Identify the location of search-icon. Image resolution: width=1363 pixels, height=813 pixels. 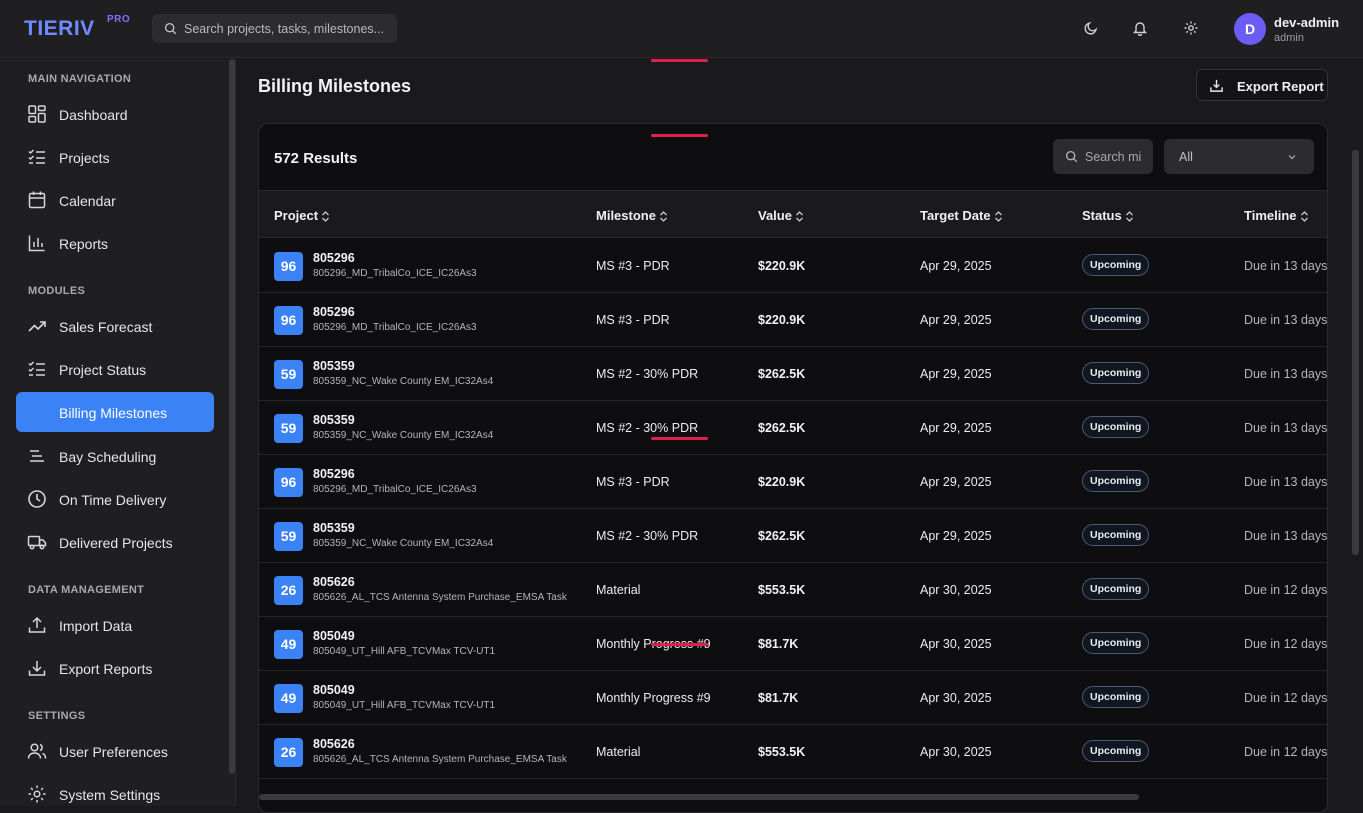
(1071, 156).